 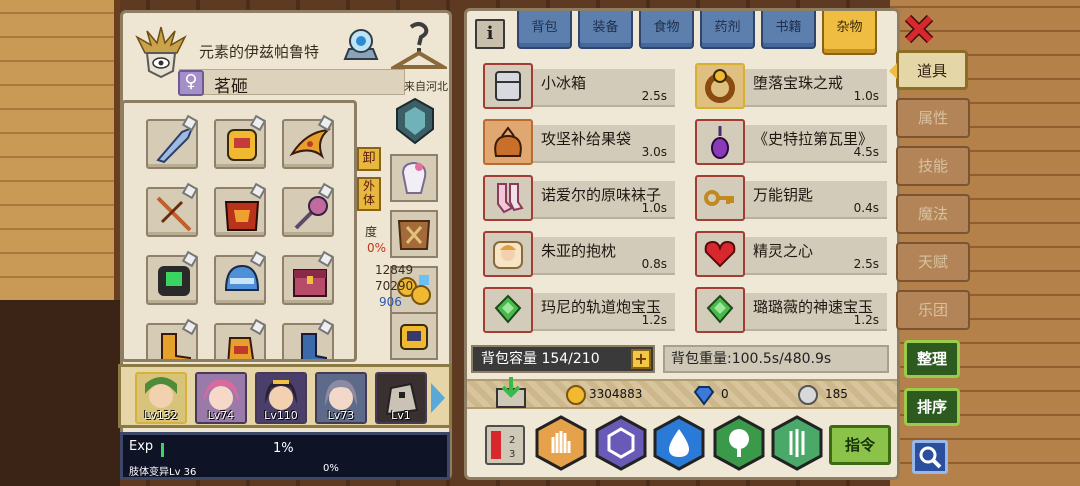 I want to click on item-name: 万能钥匙, so click(x=783, y=195).